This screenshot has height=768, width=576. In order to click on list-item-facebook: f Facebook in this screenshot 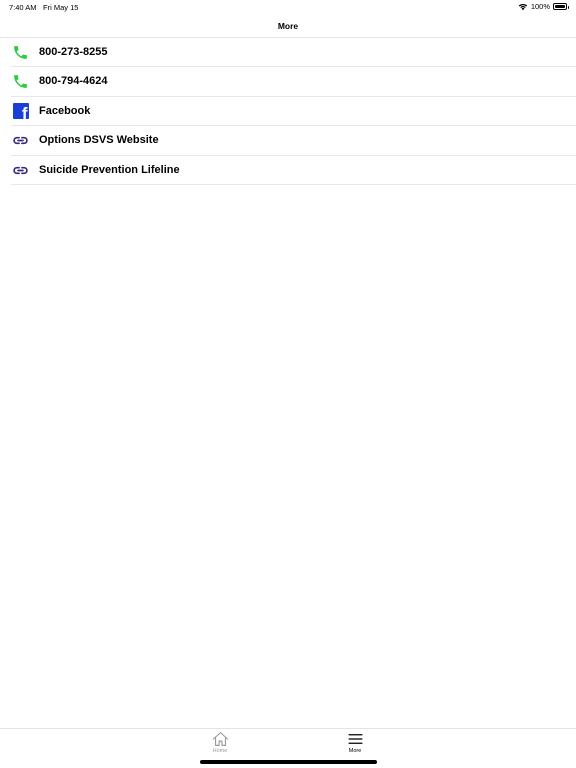, I will do `click(288, 112)`.